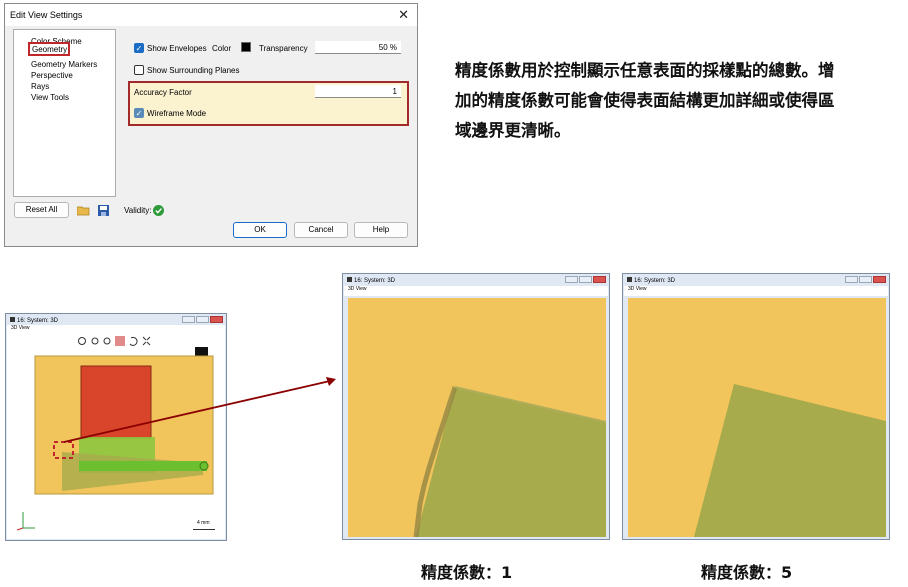 The height and width of the screenshot is (587, 908). Describe the element at coordinates (747, 572) in the screenshot. I see `caption-accuracy-5: 精度係數：5` at that location.